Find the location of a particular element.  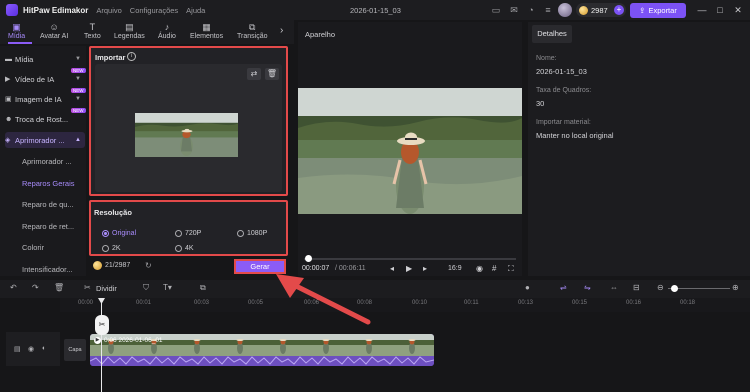

eye-icon: ◉ is located at coordinates (31, 349).